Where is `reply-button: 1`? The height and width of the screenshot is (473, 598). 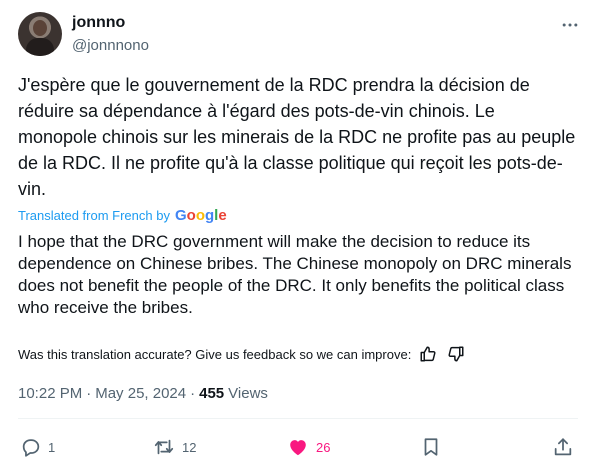
reply-button: 1 is located at coordinates (37, 447).